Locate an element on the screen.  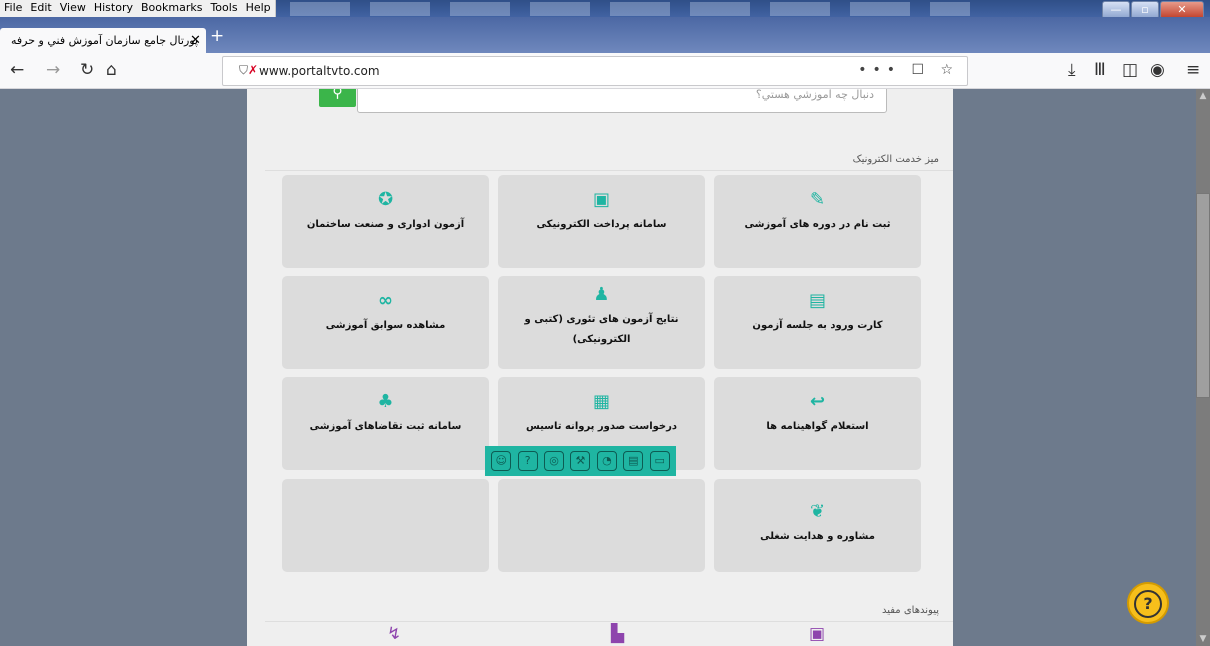
service-card-registration: ✎ ثبت نام در دوره های آموزشی is located at coordinates (817, 221).